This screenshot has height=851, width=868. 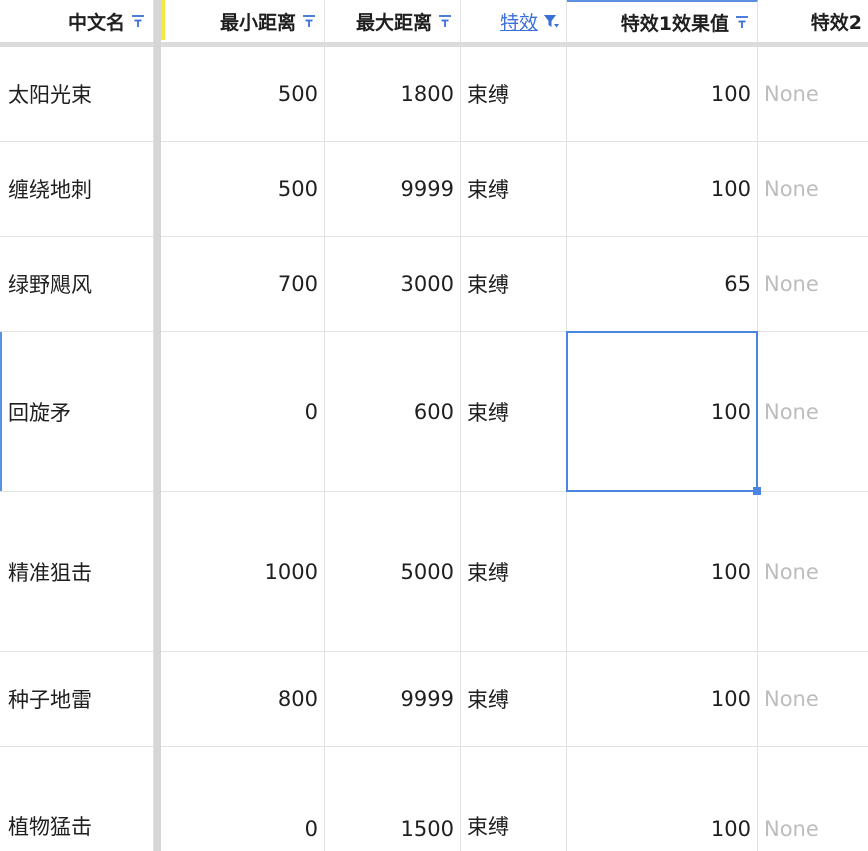 What do you see at coordinates (77, 571) in the screenshot?
I see `name-cell: 精准狙击` at bounding box center [77, 571].